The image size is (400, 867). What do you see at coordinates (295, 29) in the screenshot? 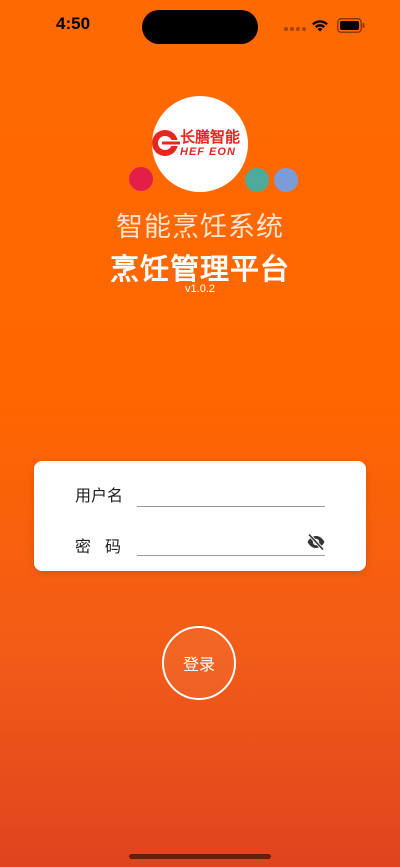
I see `signal-dots-icon` at bounding box center [295, 29].